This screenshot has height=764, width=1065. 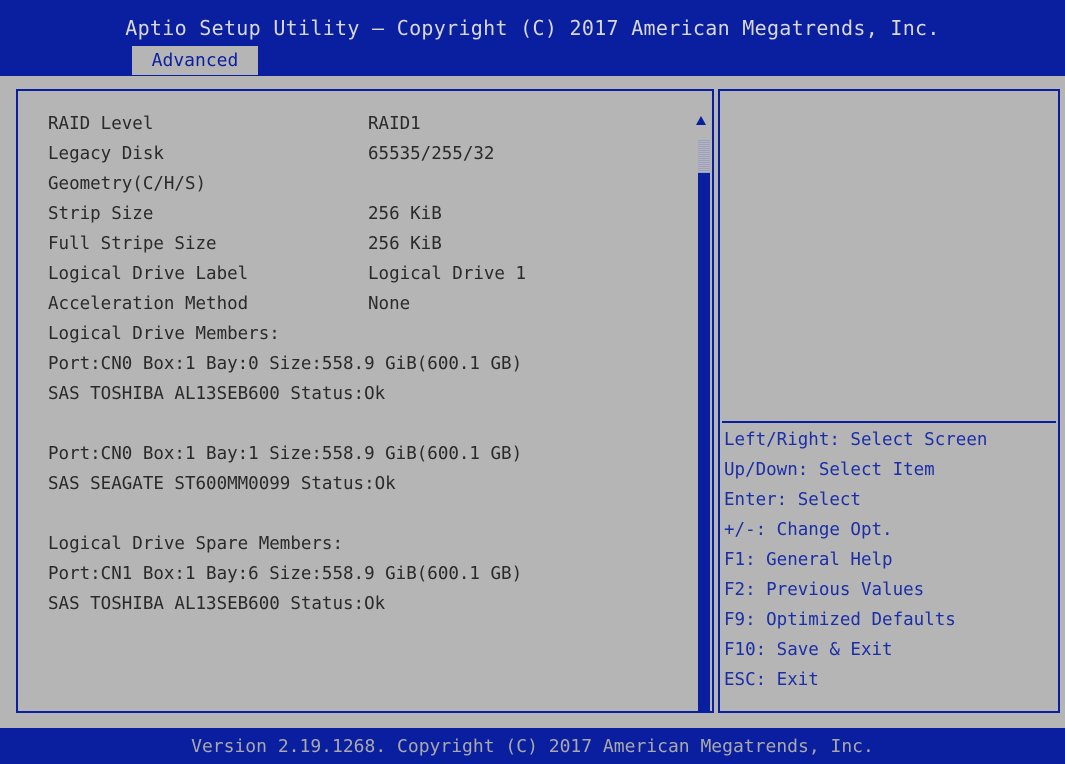 I want to click on detail-value: 65535/255/32, so click(x=431, y=154).